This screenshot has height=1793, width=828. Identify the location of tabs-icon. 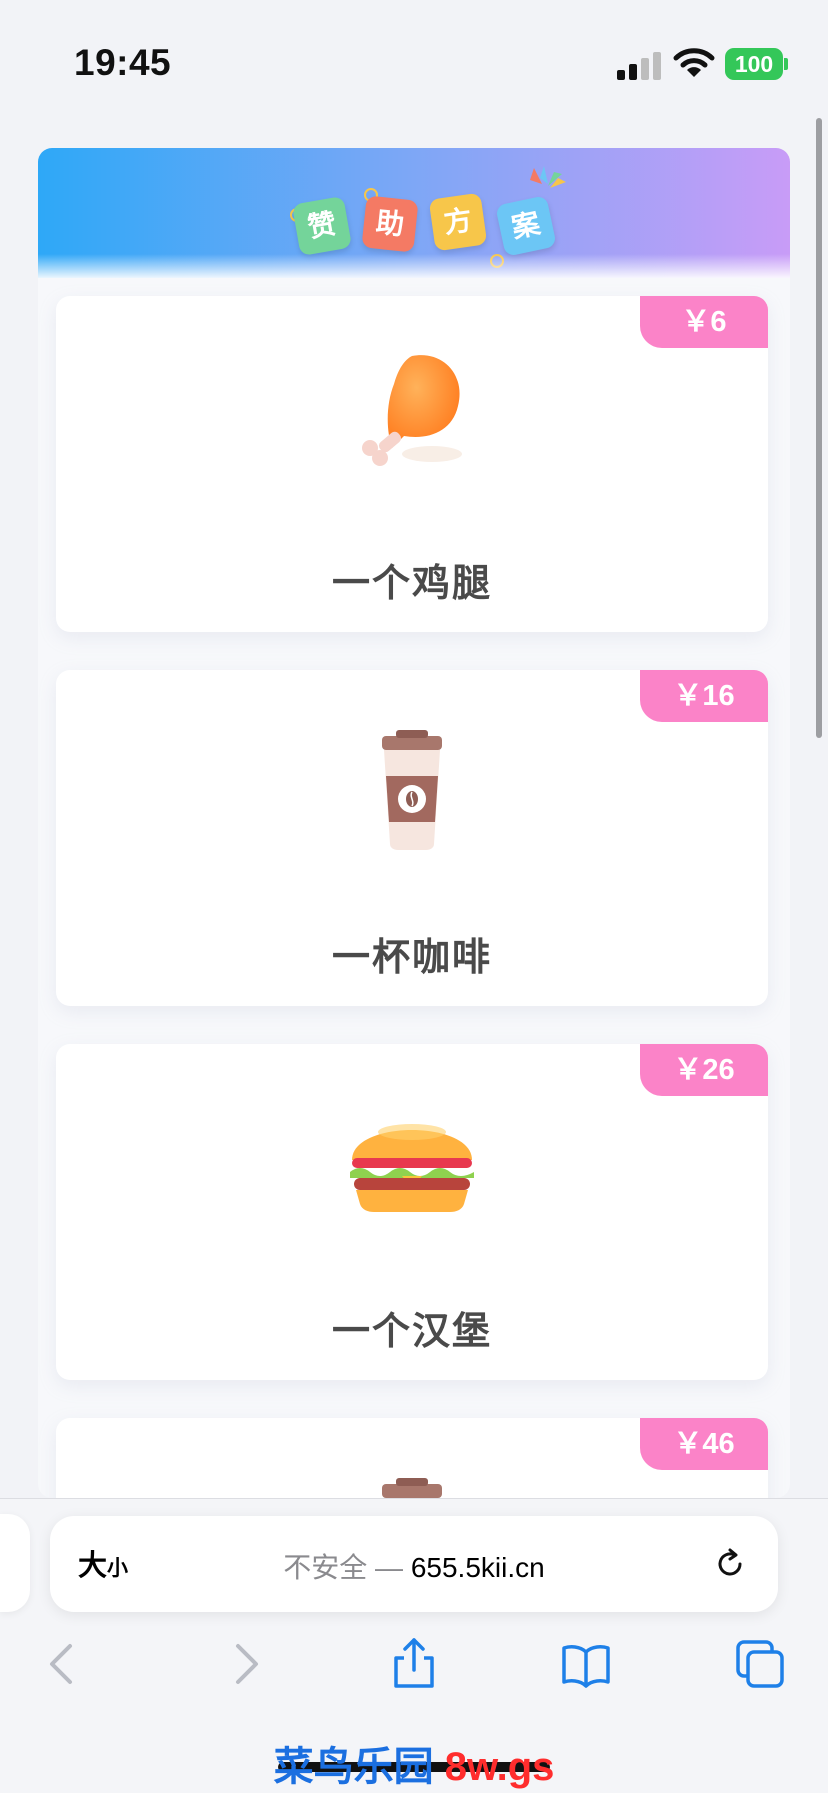
(760, 1664).